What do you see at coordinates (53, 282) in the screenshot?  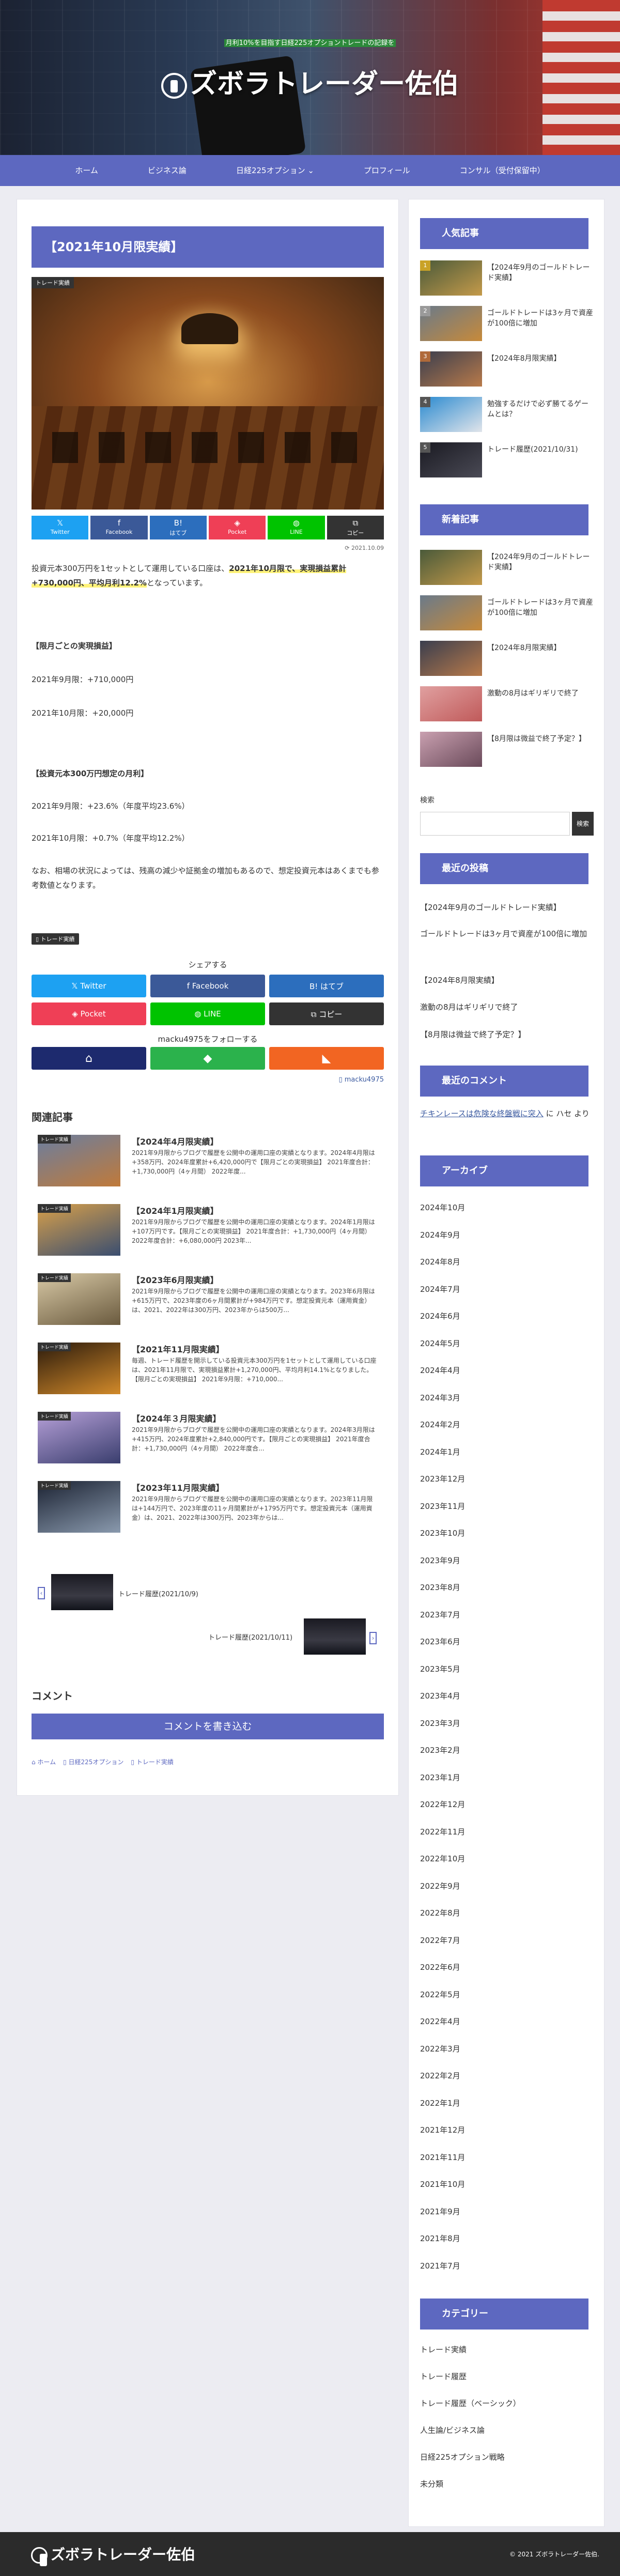 I see `category-label: トレード実績` at bounding box center [53, 282].